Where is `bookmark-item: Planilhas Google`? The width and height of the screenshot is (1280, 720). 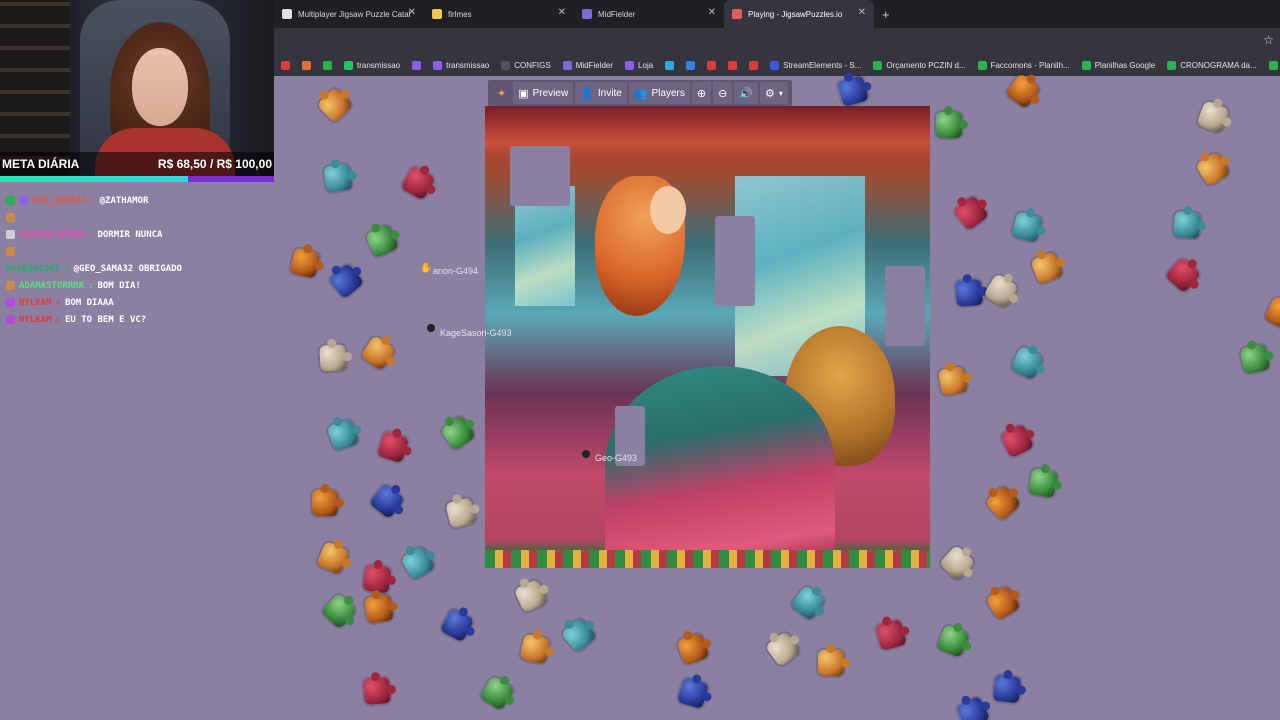 bookmark-item: Planilhas Google is located at coordinates (1118, 65).